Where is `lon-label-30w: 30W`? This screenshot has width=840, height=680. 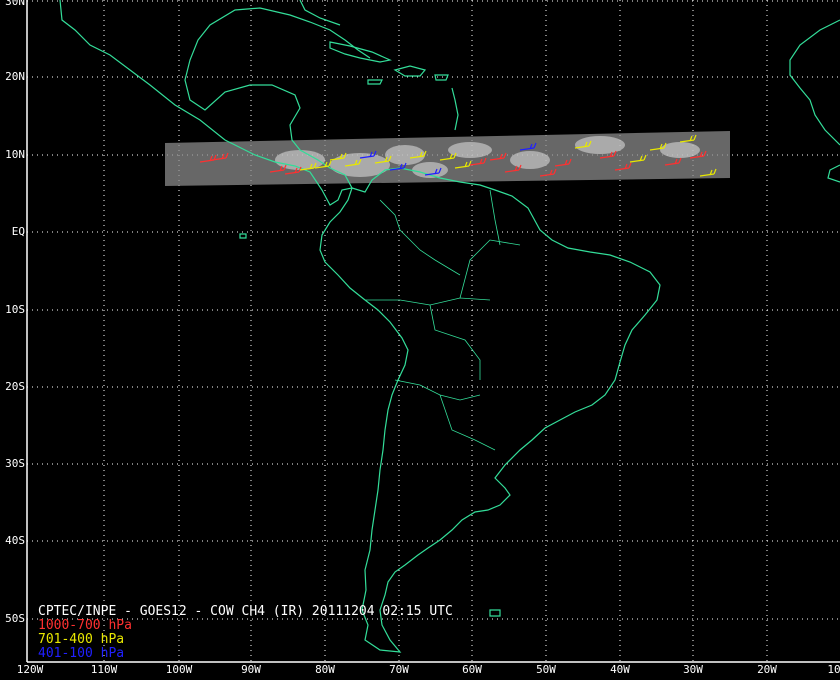
lon-label-30w: 30W is located at coordinates (693, 669).